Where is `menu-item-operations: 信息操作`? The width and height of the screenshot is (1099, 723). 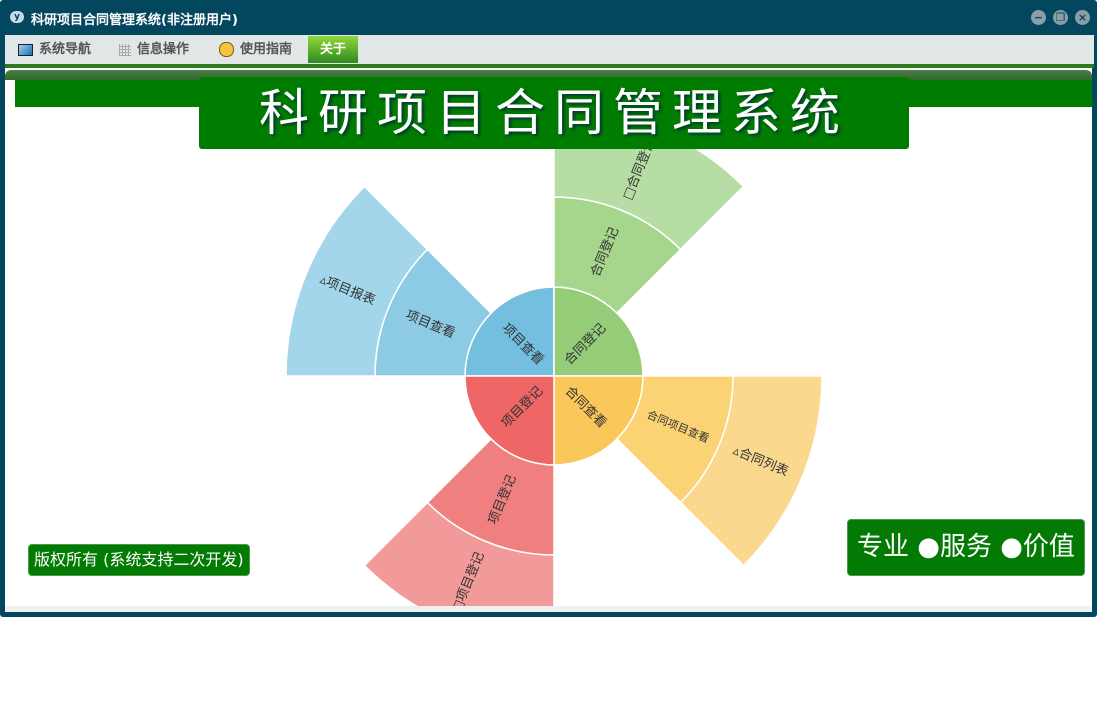 menu-item-operations: 信息操作 is located at coordinates (154, 49).